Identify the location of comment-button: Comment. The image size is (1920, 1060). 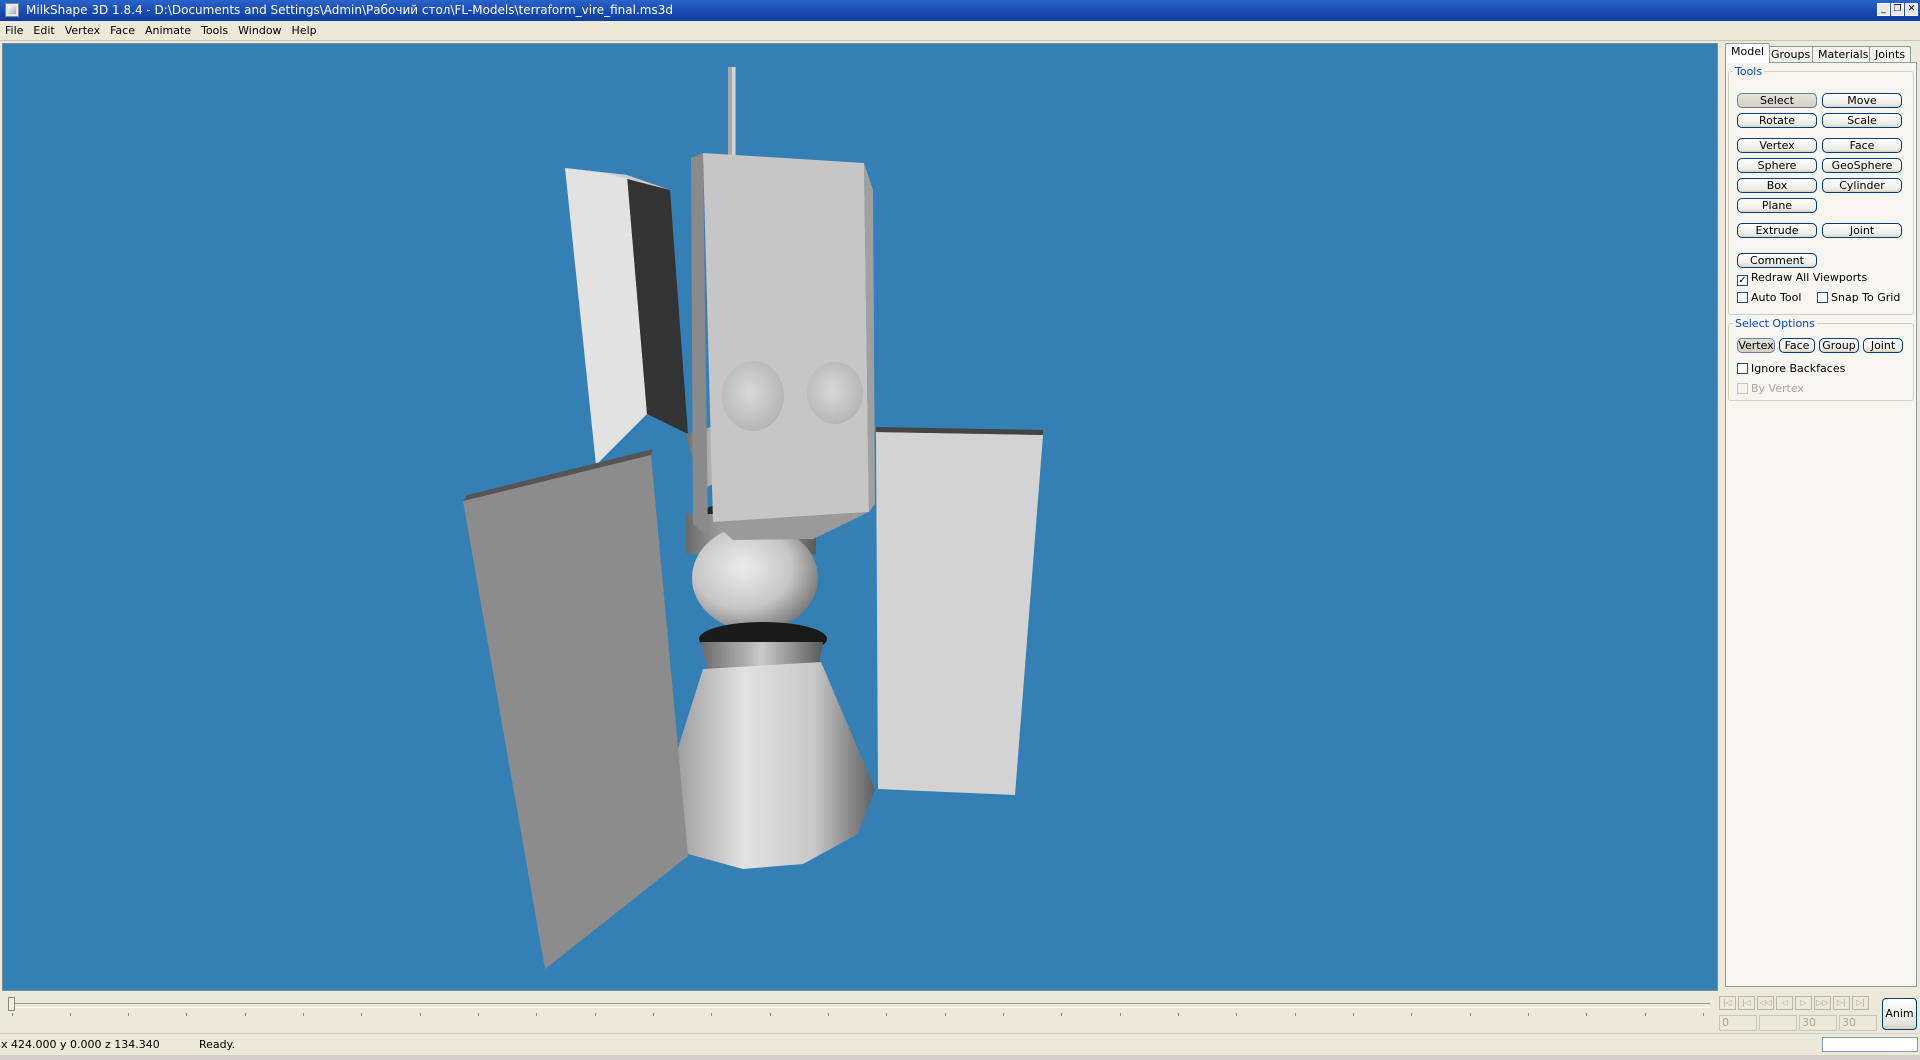
(1777, 260).